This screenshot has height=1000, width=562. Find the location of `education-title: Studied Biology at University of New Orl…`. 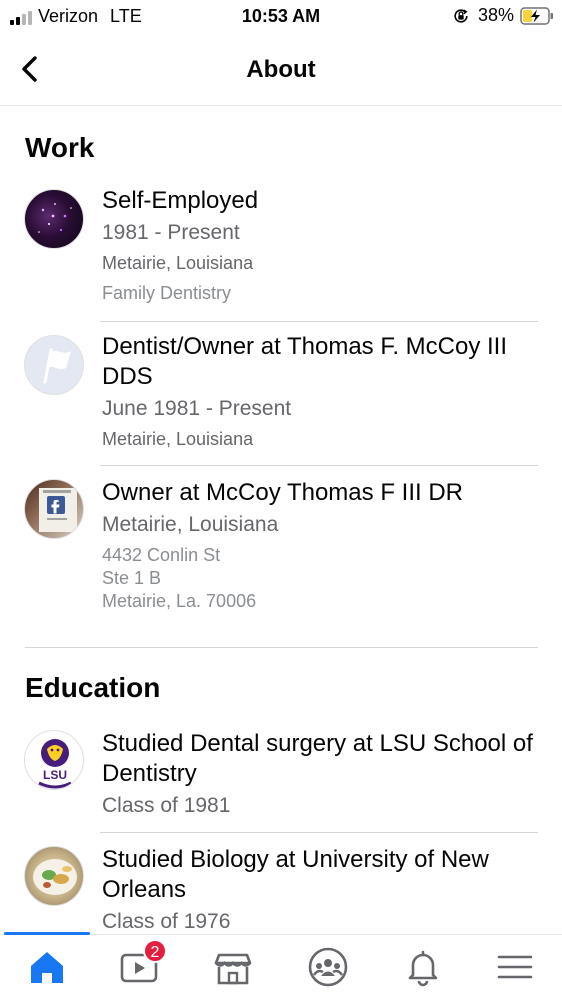

education-title: Studied Biology at University of New Orl… is located at coordinates (295, 874).